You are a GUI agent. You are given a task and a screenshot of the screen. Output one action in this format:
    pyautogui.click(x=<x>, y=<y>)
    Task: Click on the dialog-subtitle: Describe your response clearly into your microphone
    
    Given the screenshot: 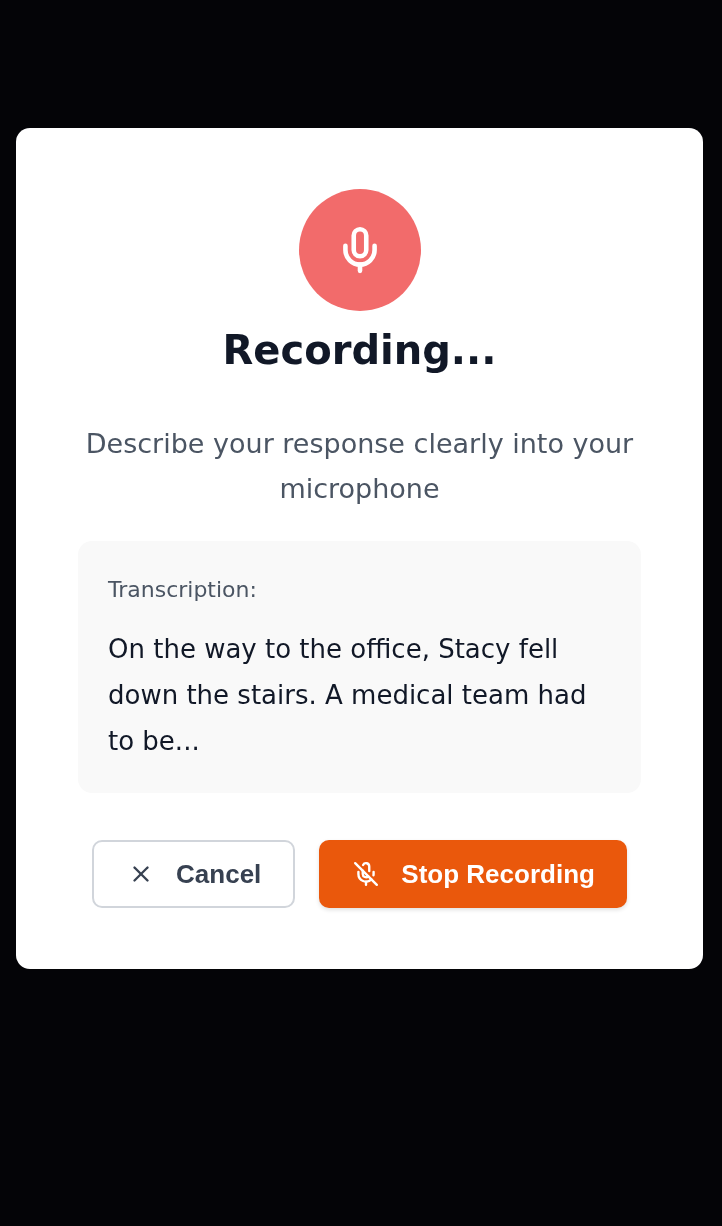 What is the action you would take?
    pyautogui.click(x=359, y=466)
    